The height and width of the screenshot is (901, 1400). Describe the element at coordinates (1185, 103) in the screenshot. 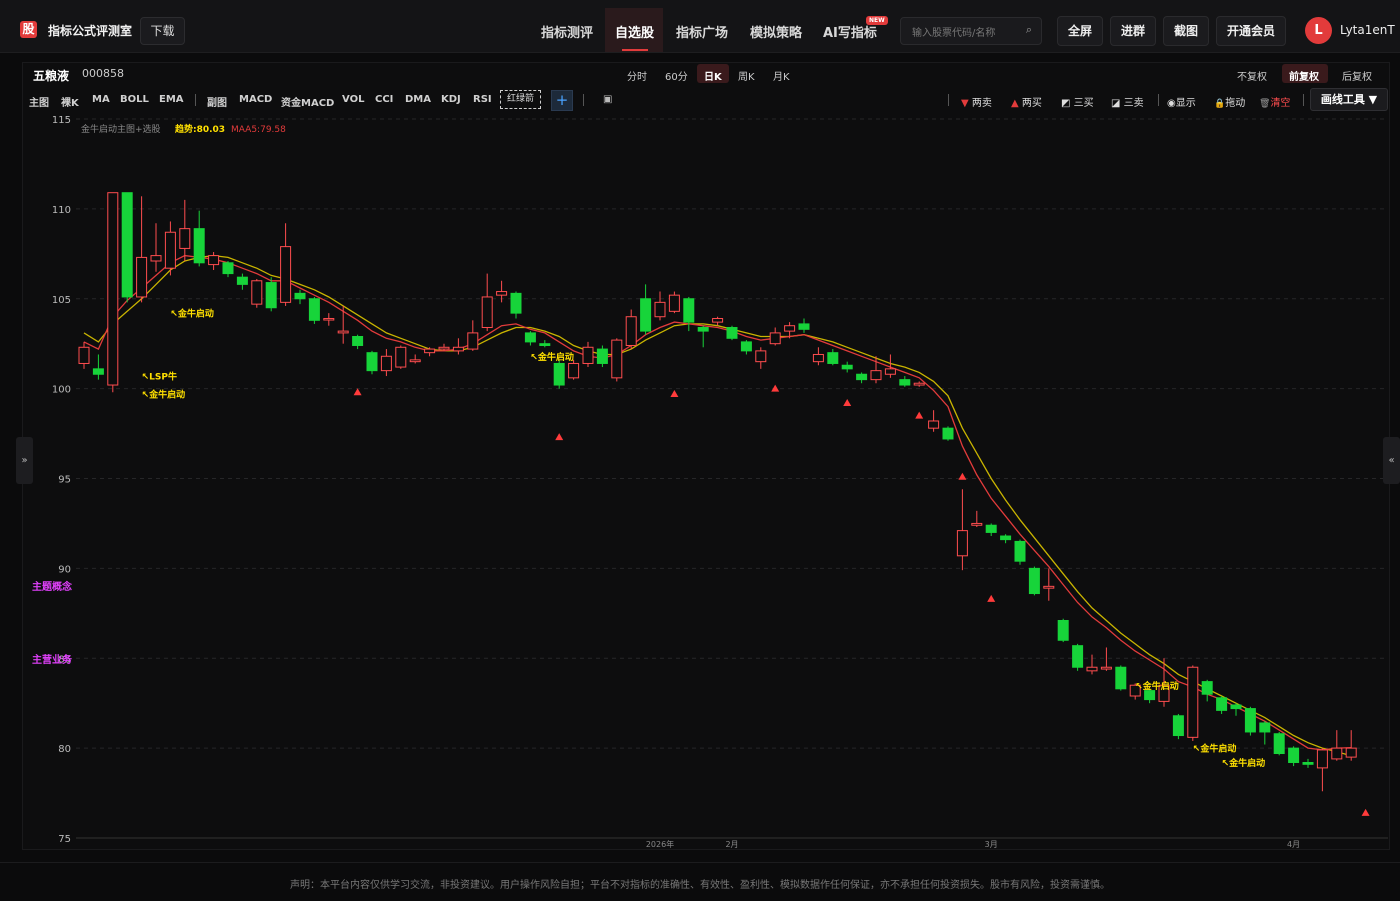

I see `tool-label: 显示` at that location.